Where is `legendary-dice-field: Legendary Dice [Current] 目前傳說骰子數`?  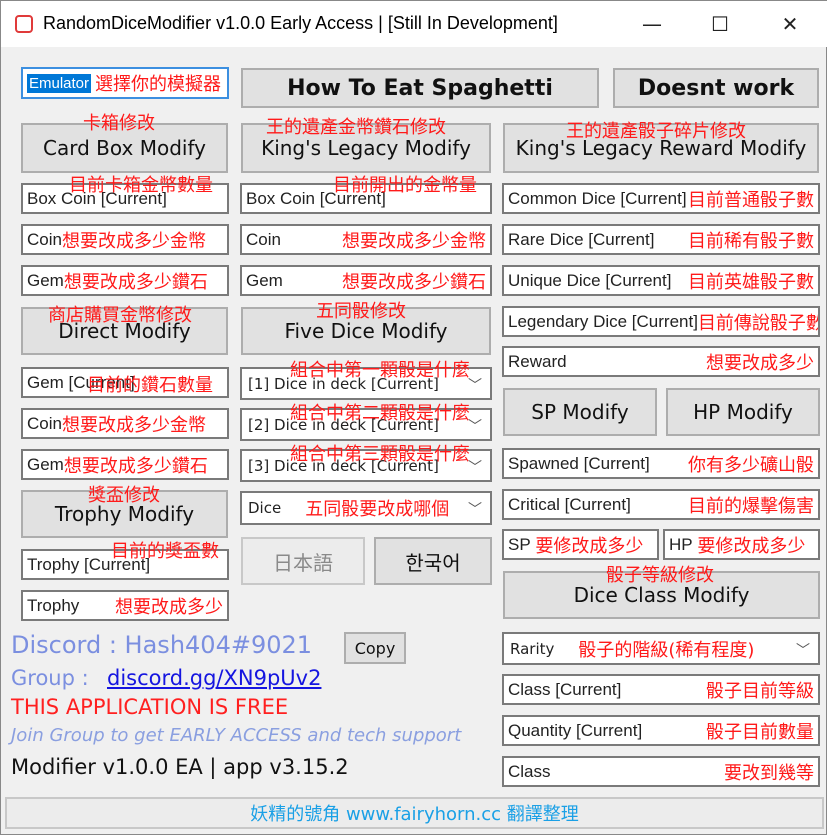
legendary-dice-field: Legendary Dice [Current] 目前傳說骰子數 is located at coordinates (661, 321).